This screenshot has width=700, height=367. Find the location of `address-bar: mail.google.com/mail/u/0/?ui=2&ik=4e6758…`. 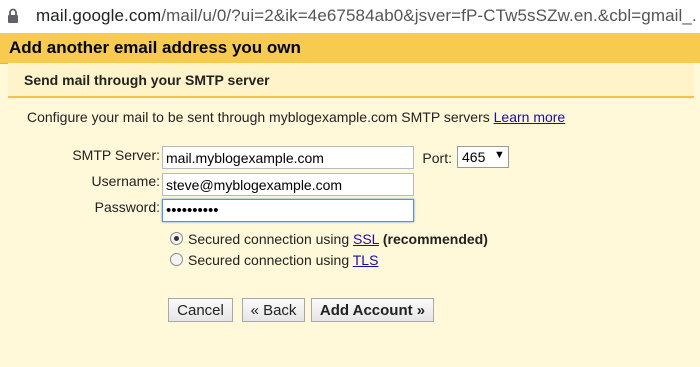

address-bar: mail.google.com/mail/u/0/?ui=2&ik=4e6758… is located at coordinates (350, 17).